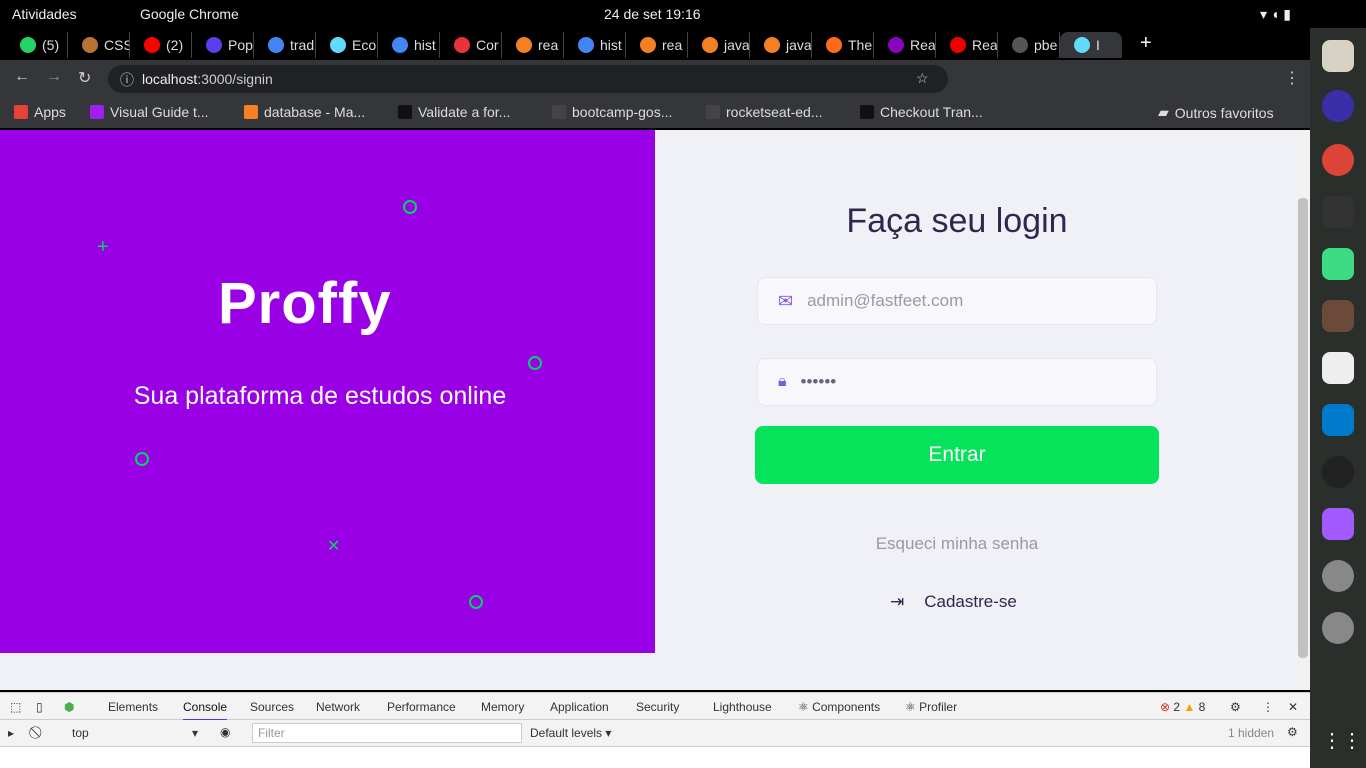 The image size is (1366, 768). I want to click on console-settings-icon: ⚙, so click(1292, 732).